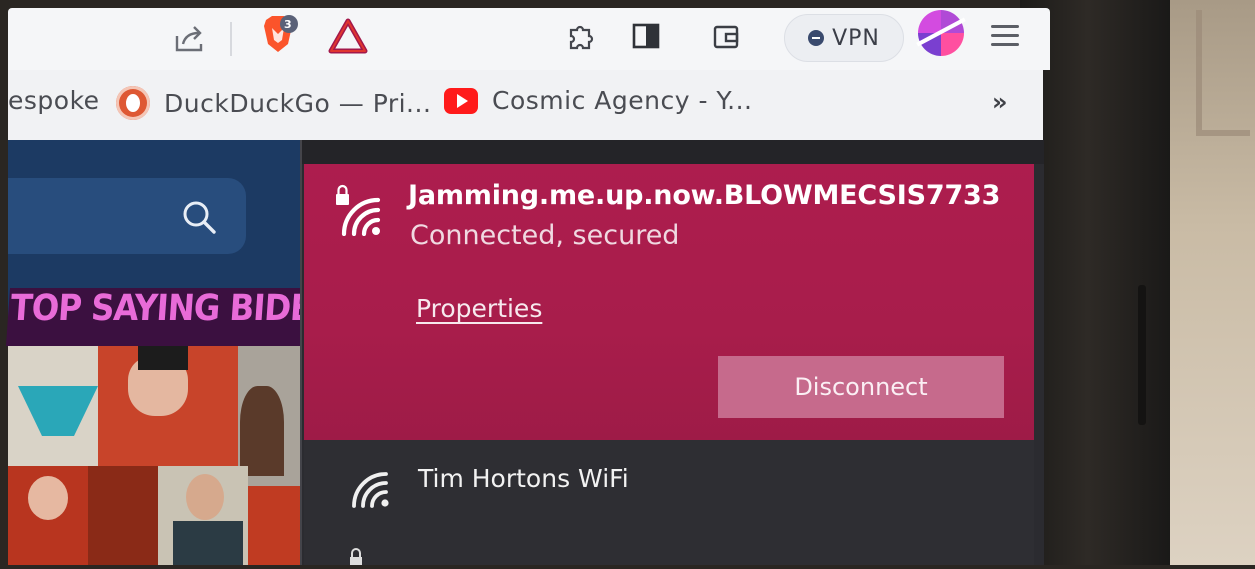  What do you see at coordinates (200, 218) in the screenshot?
I see `search-icon` at bounding box center [200, 218].